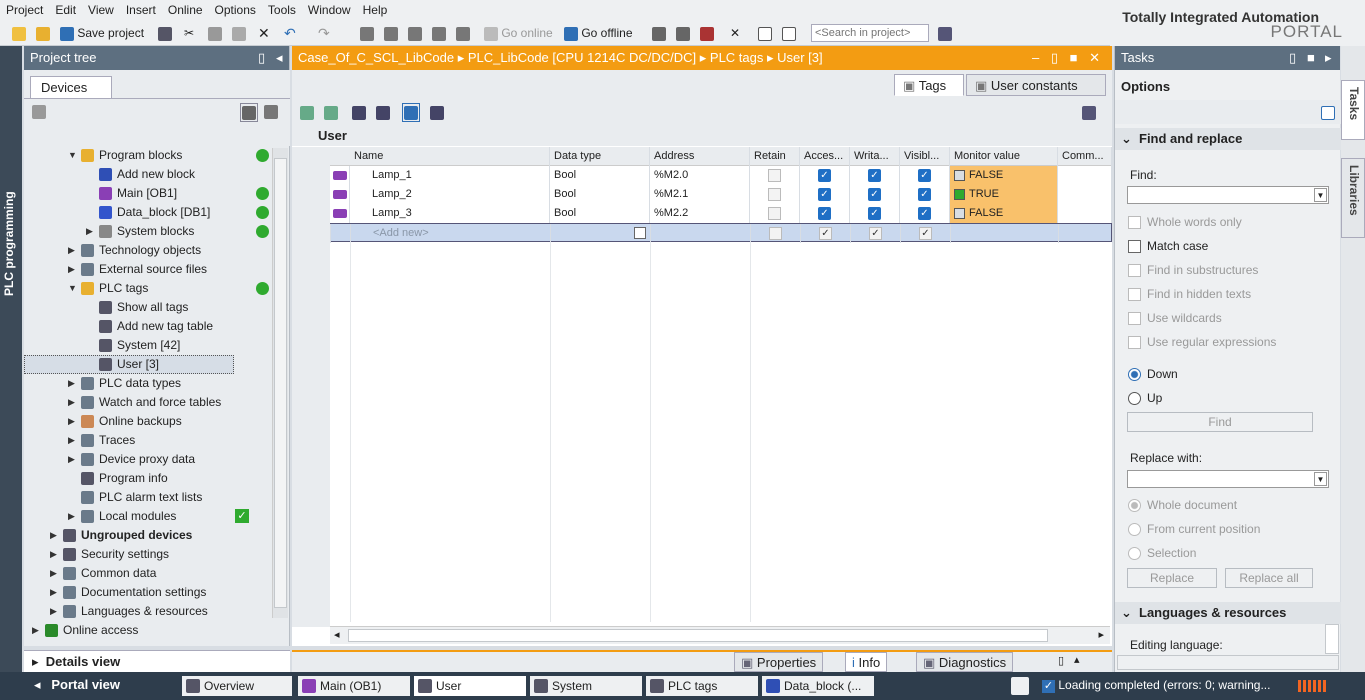 This screenshot has width=1365, height=700. I want to click on device-icon, so click(463, 33).